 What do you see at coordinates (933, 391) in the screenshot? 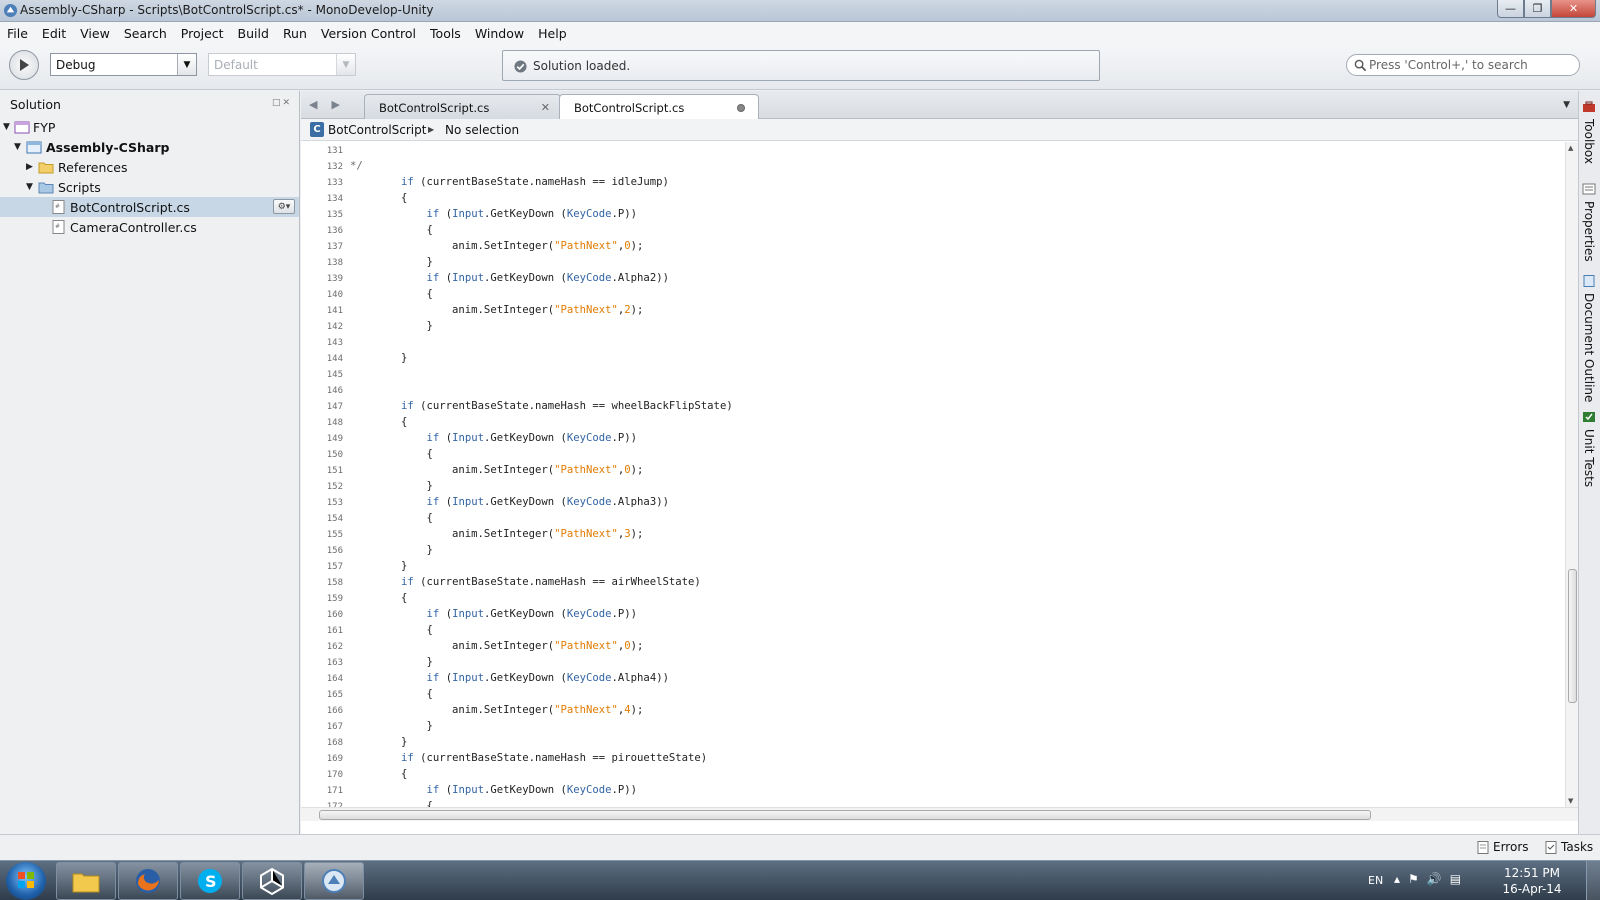
I see `code-line: 146` at bounding box center [933, 391].